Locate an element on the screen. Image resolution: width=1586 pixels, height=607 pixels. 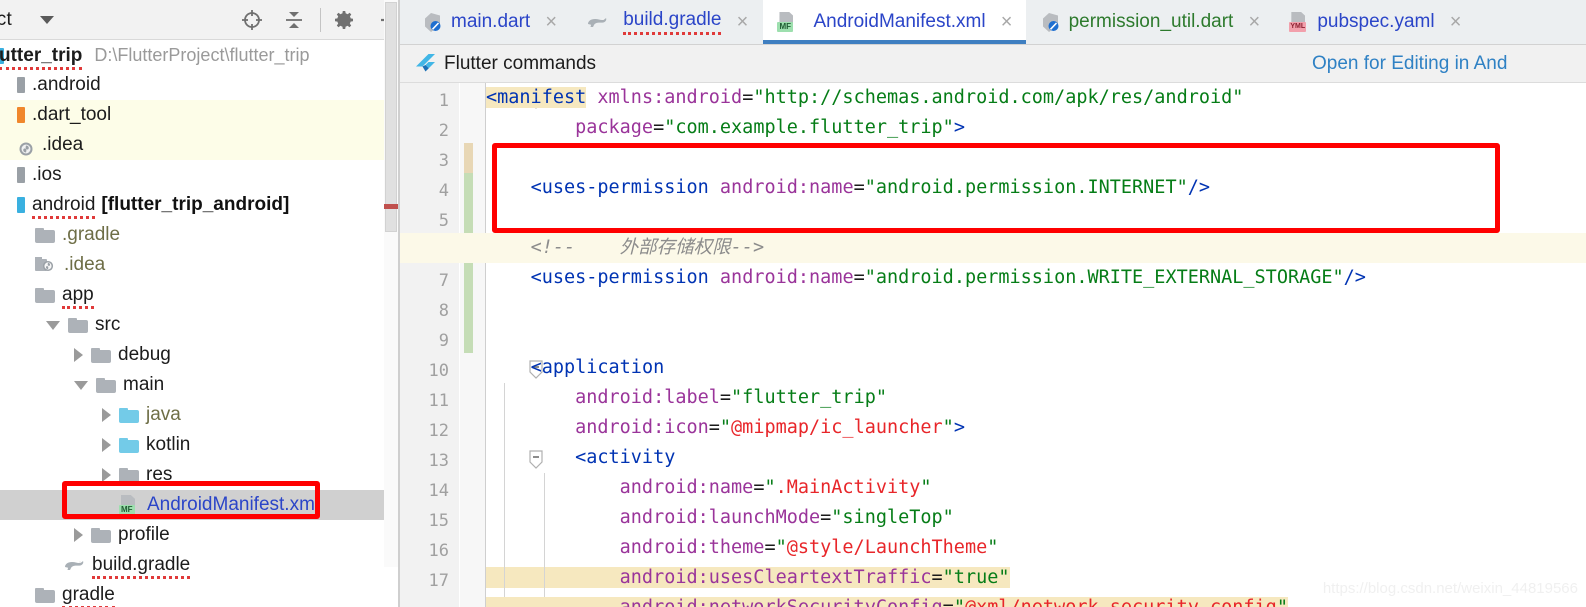
code-line: android:label="flutter_trip" is located at coordinates (686, 398).